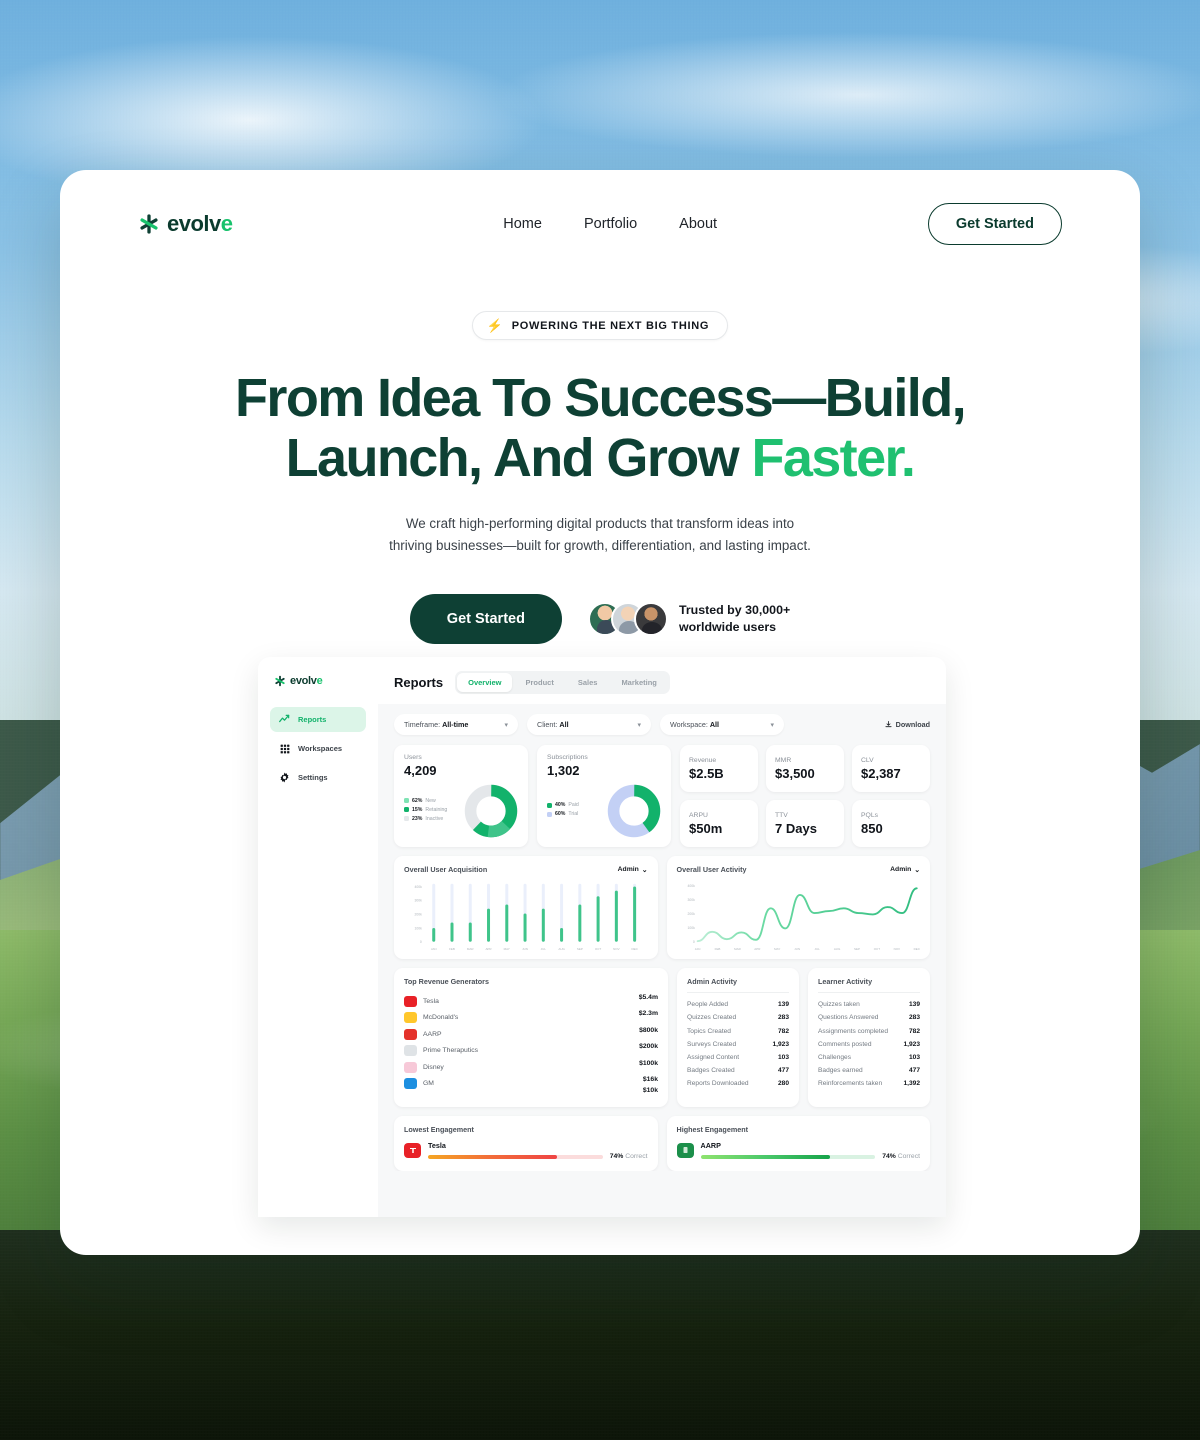  What do you see at coordinates (712, 1018) in the screenshot?
I see `metric-label: Quizzes Created` at bounding box center [712, 1018].